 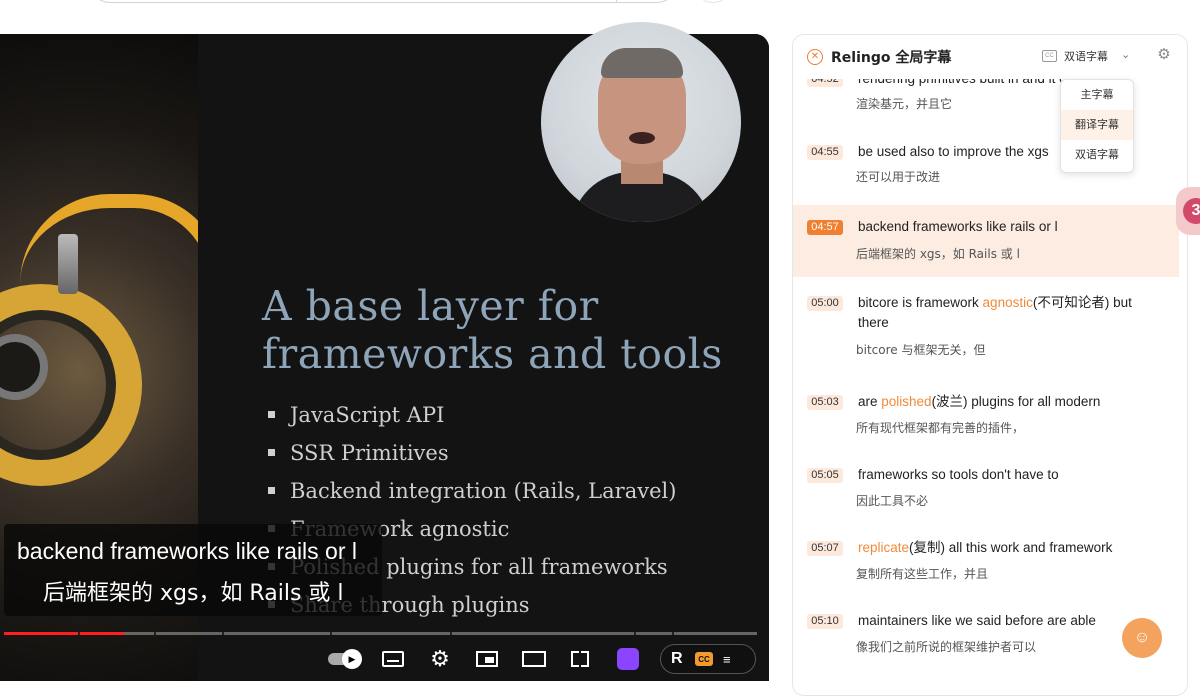 What do you see at coordinates (825, 152) in the screenshot?
I see `subtitle-timestamp: 04:55` at bounding box center [825, 152].